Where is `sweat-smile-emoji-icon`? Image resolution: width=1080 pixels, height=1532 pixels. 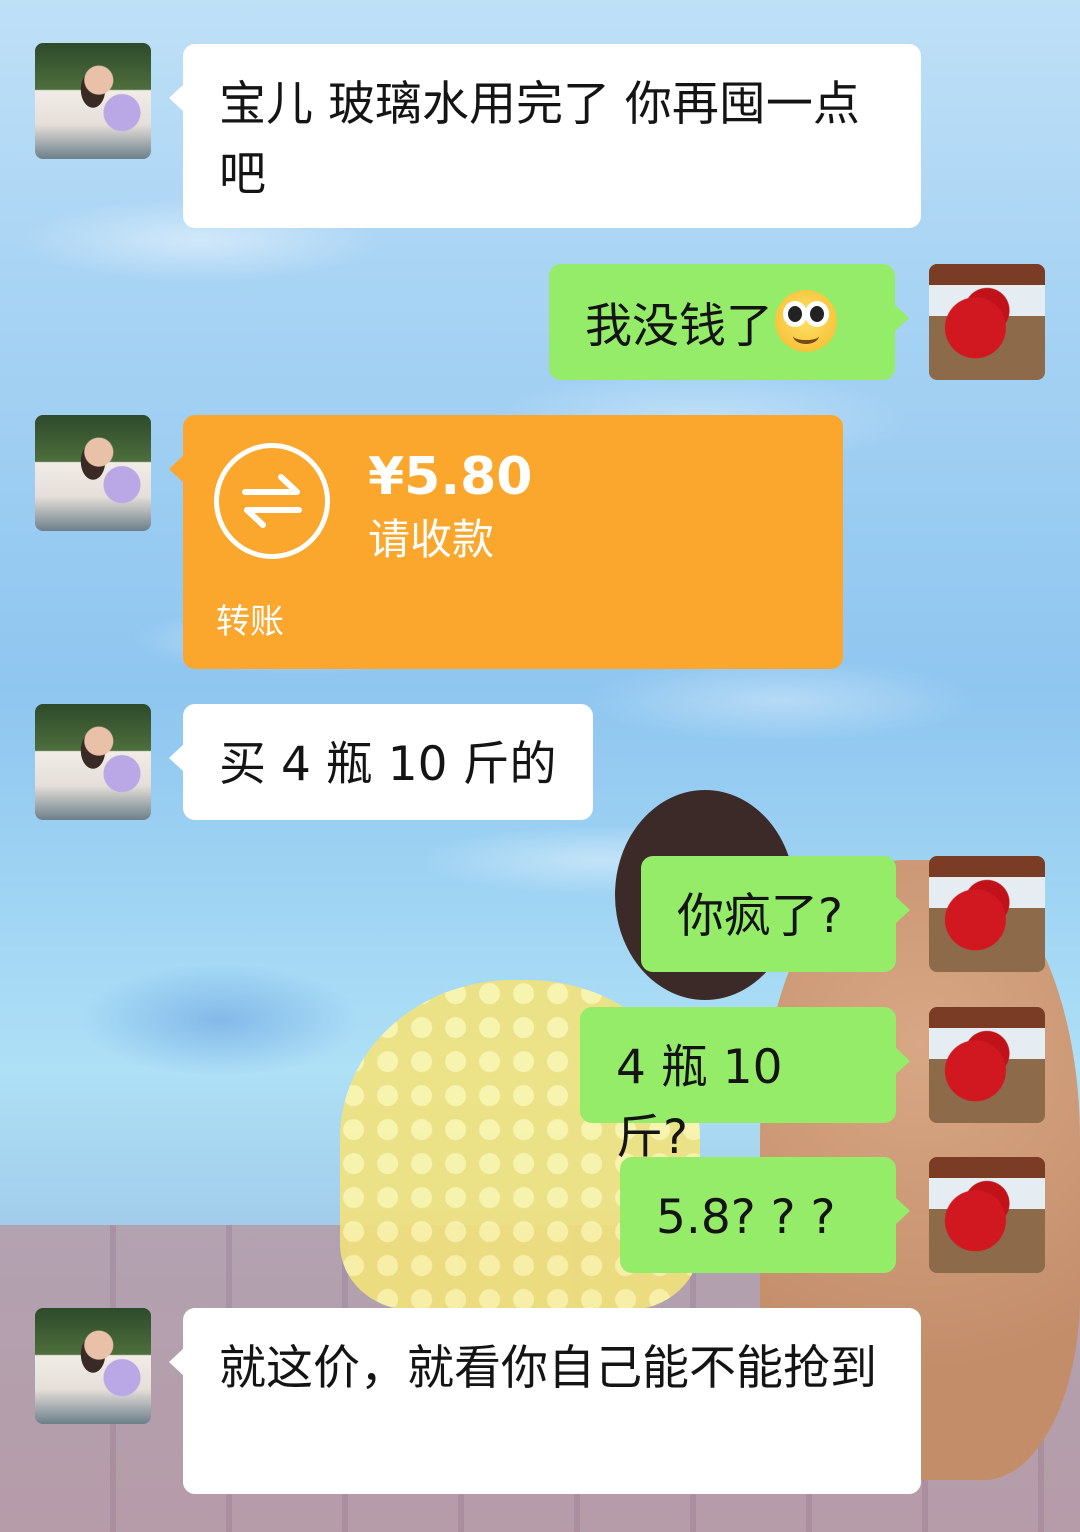
sweat-smile-emoji-icon is located at coordinates (806, 321).